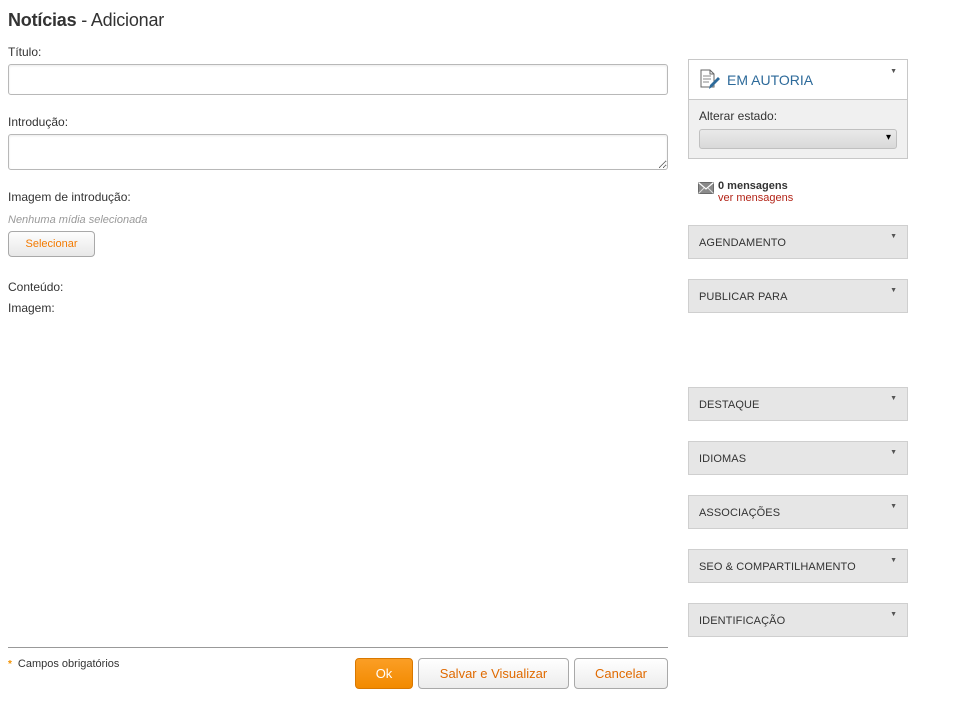  I want to click on required-fields-note: * Campos obrigatórios, so click(63, 664).